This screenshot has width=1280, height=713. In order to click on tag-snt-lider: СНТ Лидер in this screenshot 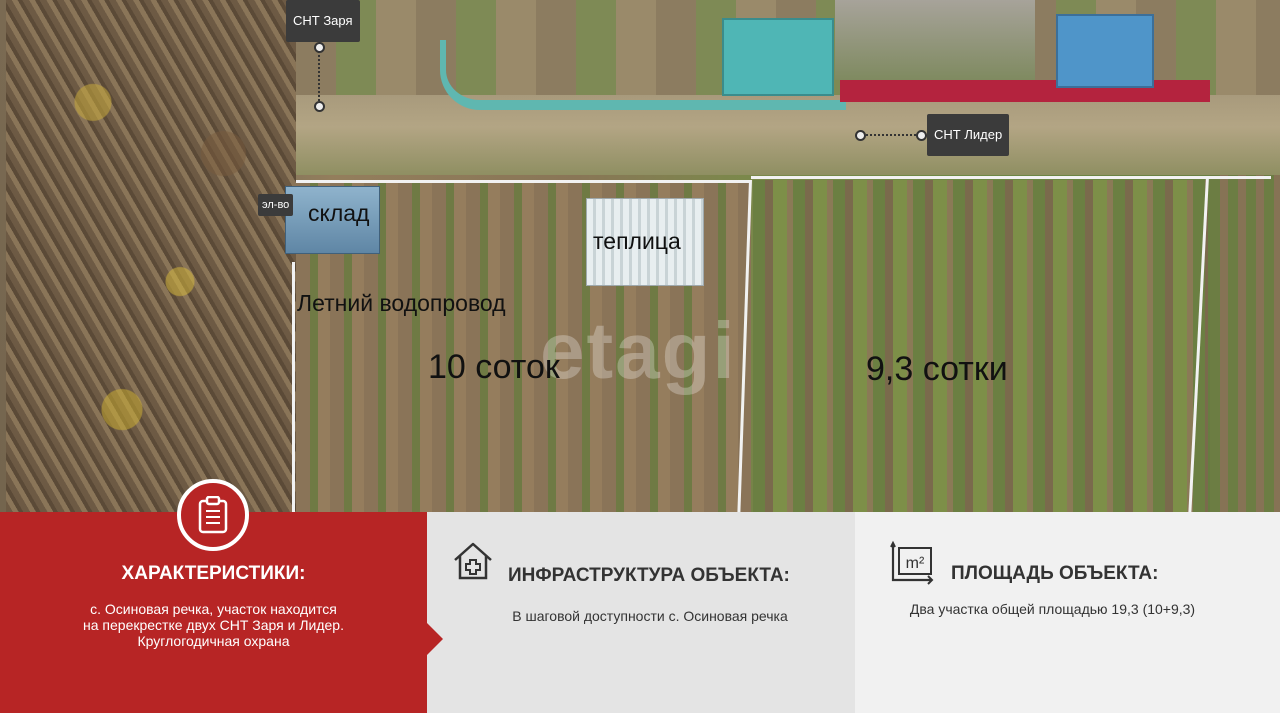, I will do `click(968, 135)`.